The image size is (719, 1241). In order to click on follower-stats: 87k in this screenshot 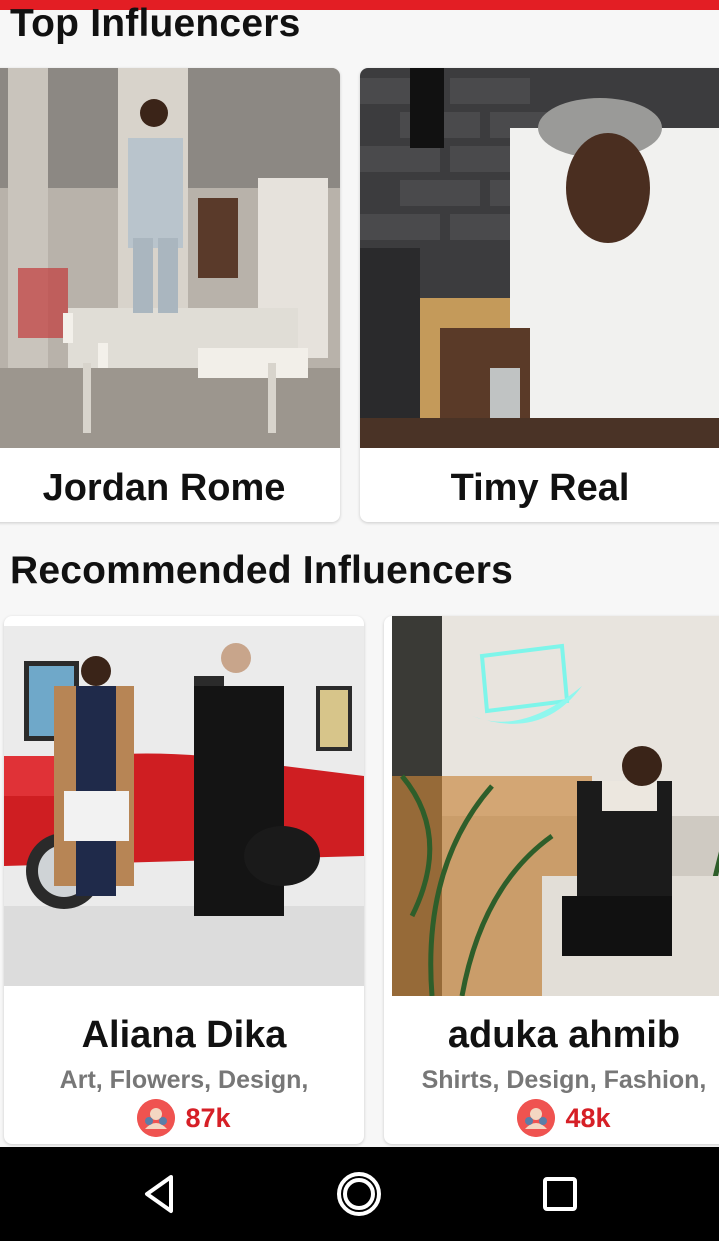, I will do `click(184, 1118)`.